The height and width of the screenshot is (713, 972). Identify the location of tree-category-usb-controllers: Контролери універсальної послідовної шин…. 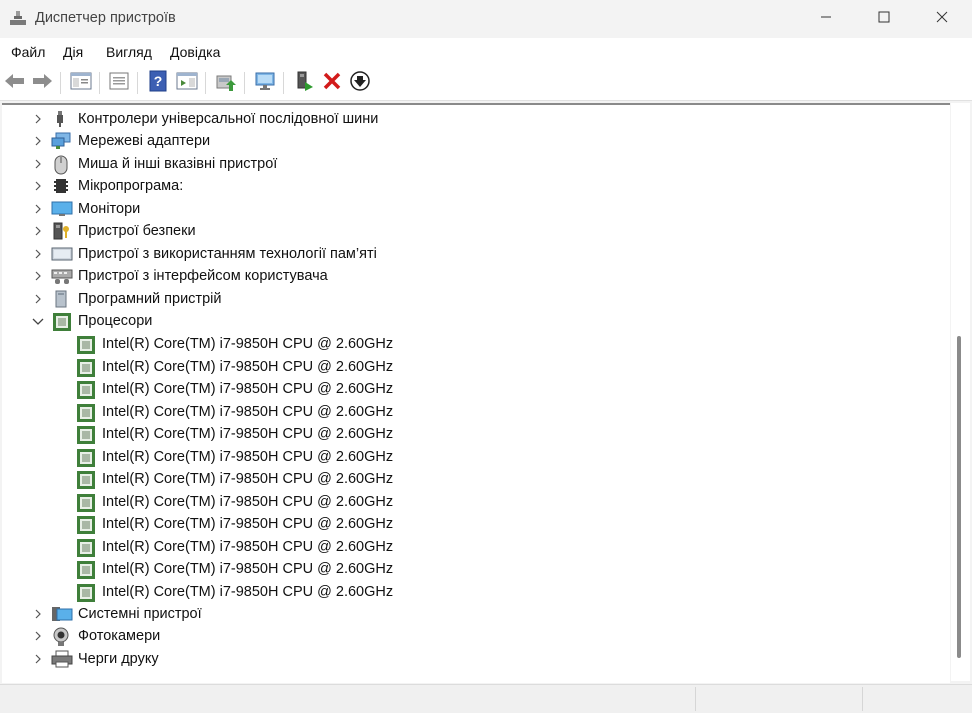
(472, 119).